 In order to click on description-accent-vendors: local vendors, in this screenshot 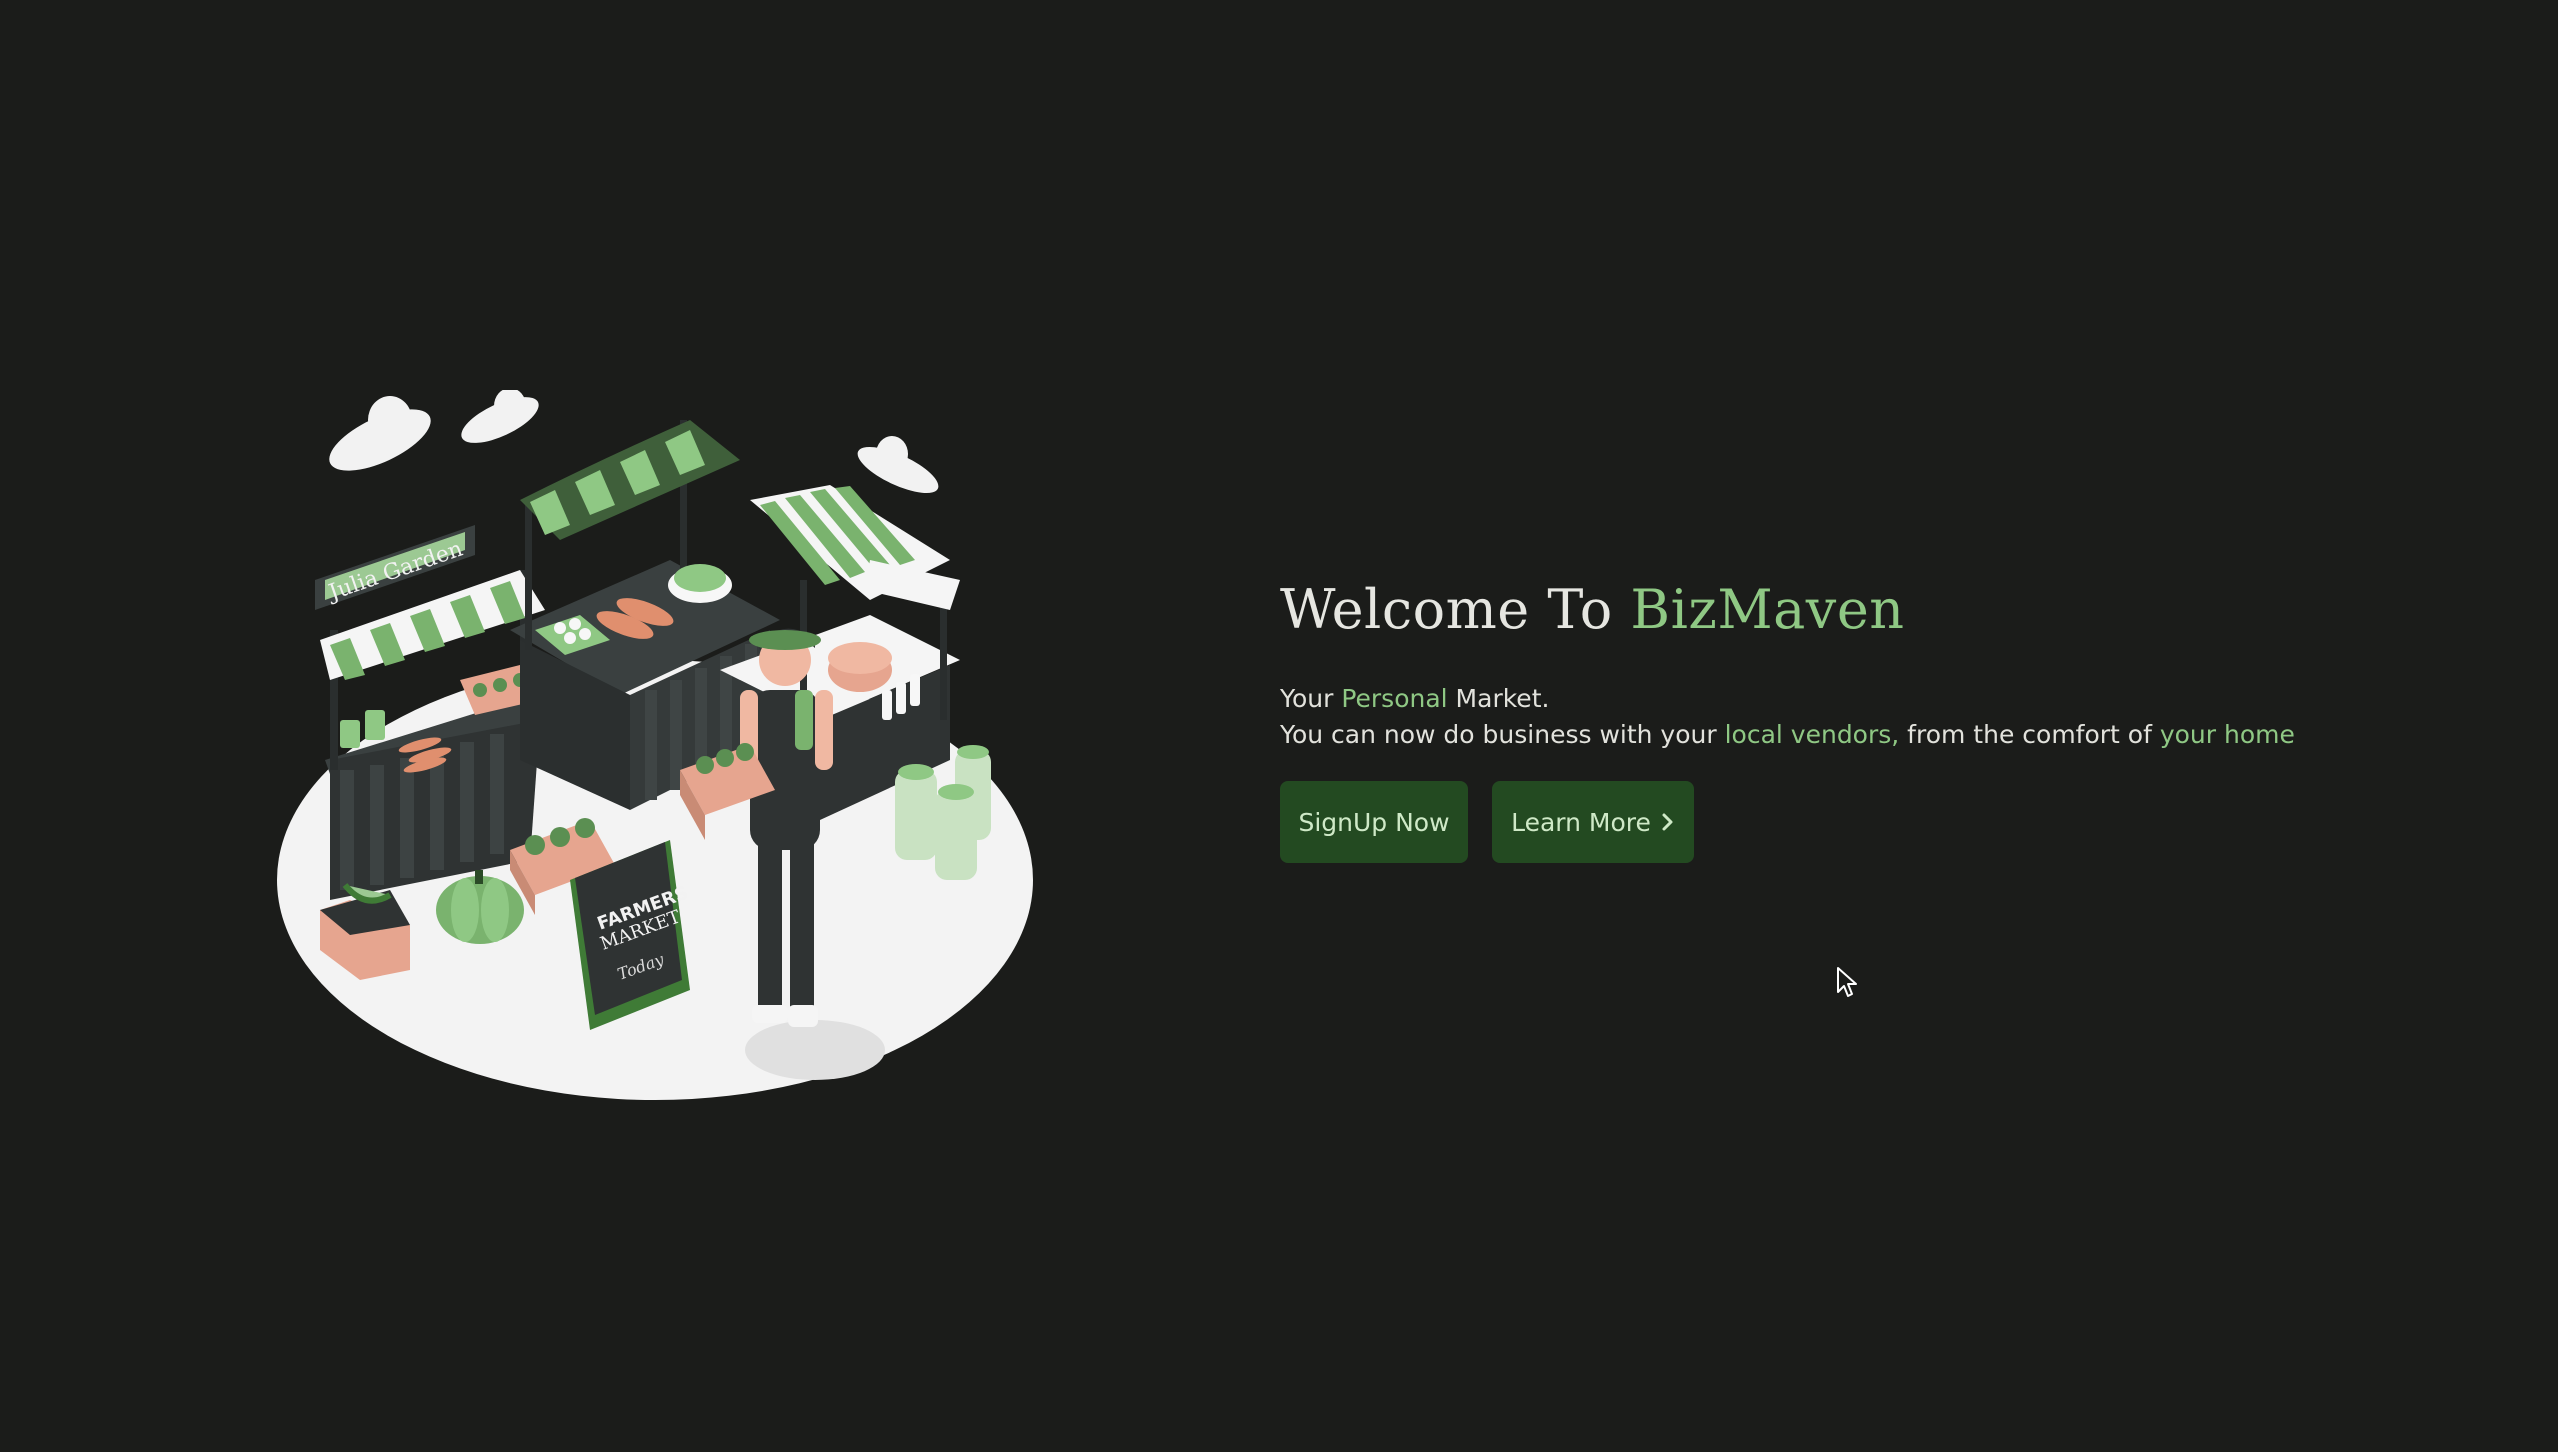, I will do `click(1812, 734)`.